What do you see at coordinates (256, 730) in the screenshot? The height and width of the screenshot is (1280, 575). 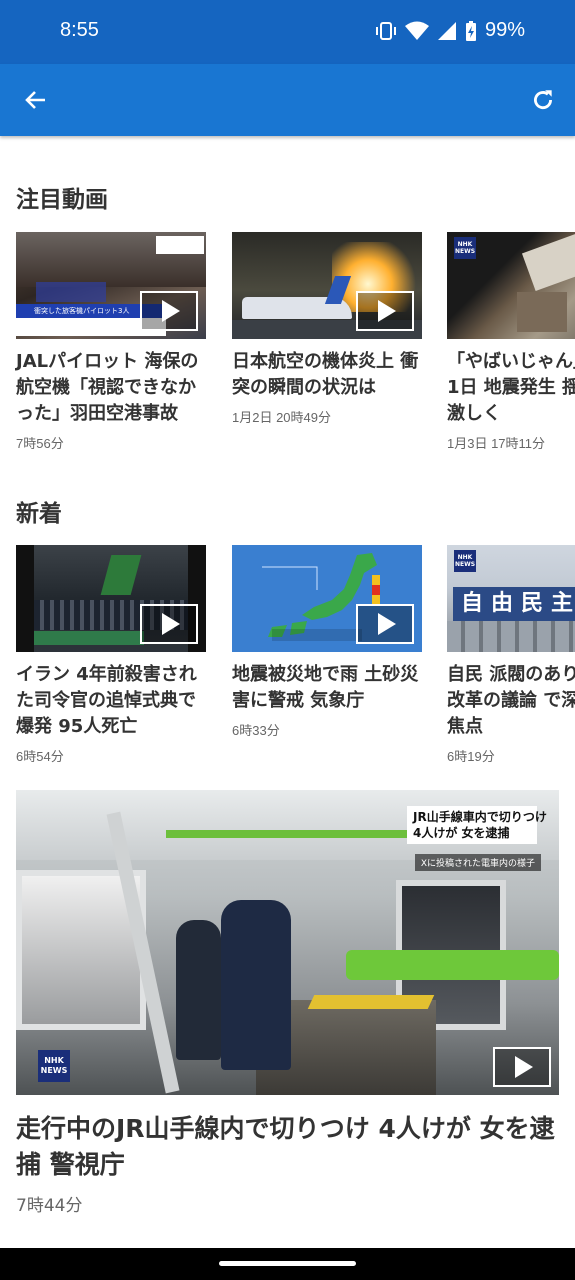 I see `video-time: 6時33分` at bounding box center [256, 730].